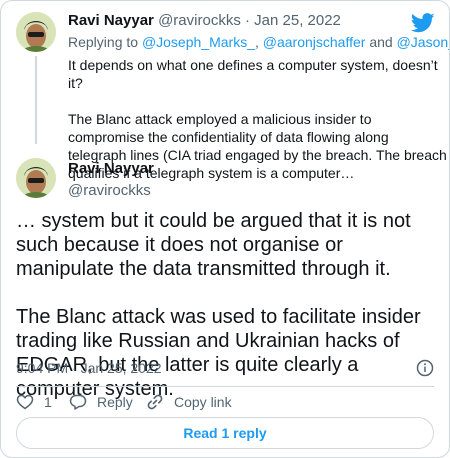 The height and width of the screenshot is (458, 450). What do you see at coordinates (297, 20) in the screenshot?
I see `tweet-date: Jan 25, 2022` at bounding box center [297, 20].